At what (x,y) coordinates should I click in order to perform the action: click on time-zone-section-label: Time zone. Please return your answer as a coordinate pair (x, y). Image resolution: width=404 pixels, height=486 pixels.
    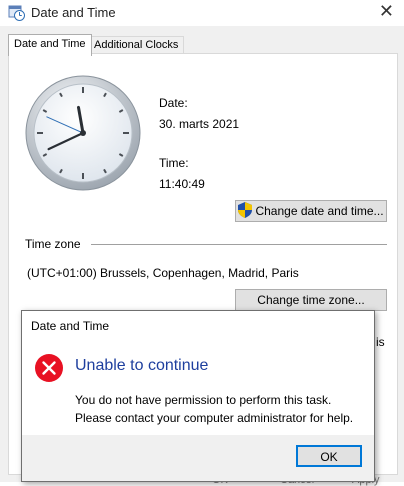
    Looking at the image, I should click on (53, 244).